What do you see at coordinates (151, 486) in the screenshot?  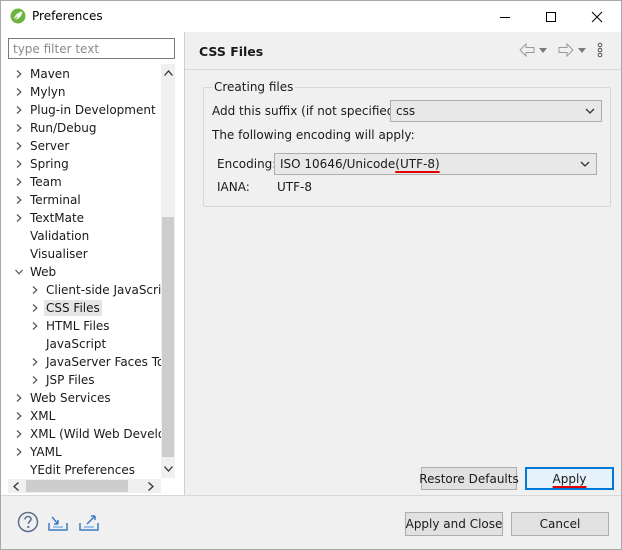 I see `scroll-right-arrow-icon` at bounding box center [151, 486].